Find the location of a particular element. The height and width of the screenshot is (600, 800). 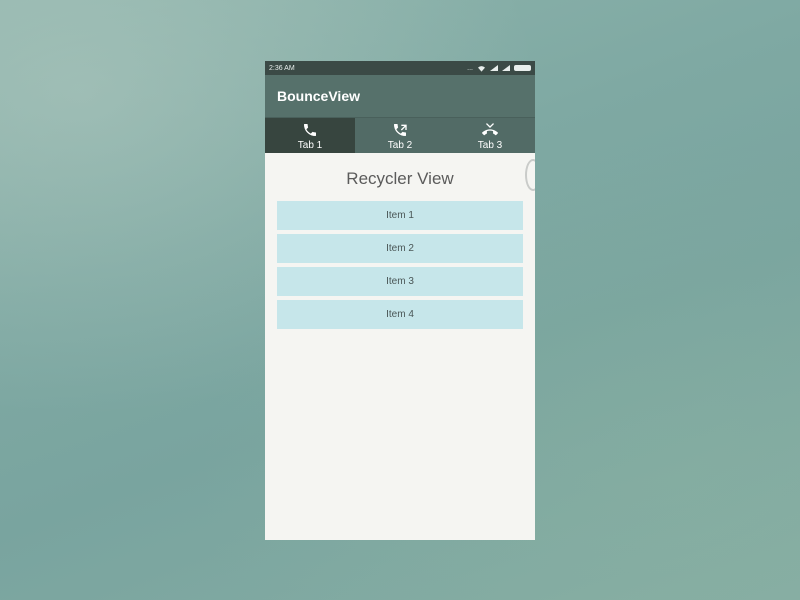

status-time: 2:36 AM is located at coordinates (282, 68).